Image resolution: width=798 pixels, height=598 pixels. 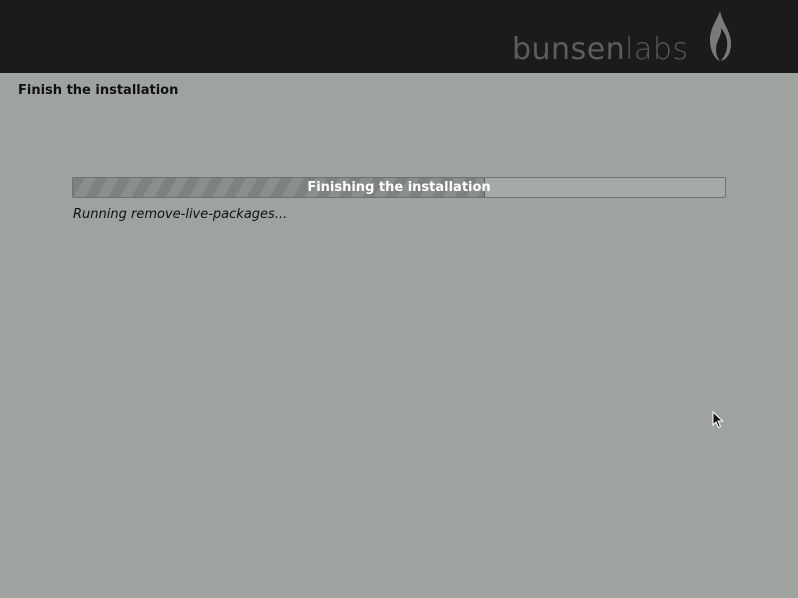 I want to click on brand-word-bunsen: bunsen, so click(x=569, y=49).